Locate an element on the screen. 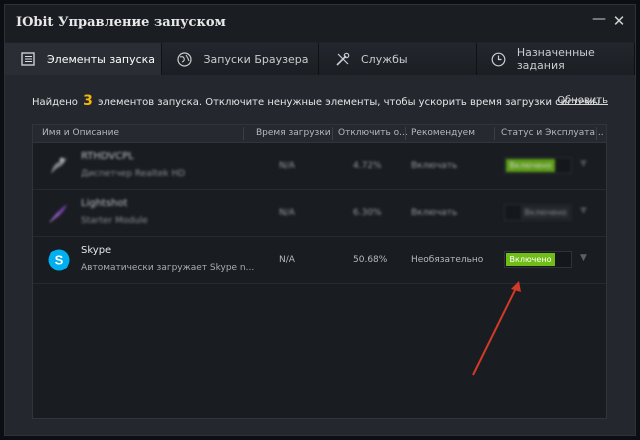 The width and height of the screenshot is (640, 440). item-name: Lightshot is located at coordinates (104, 203).